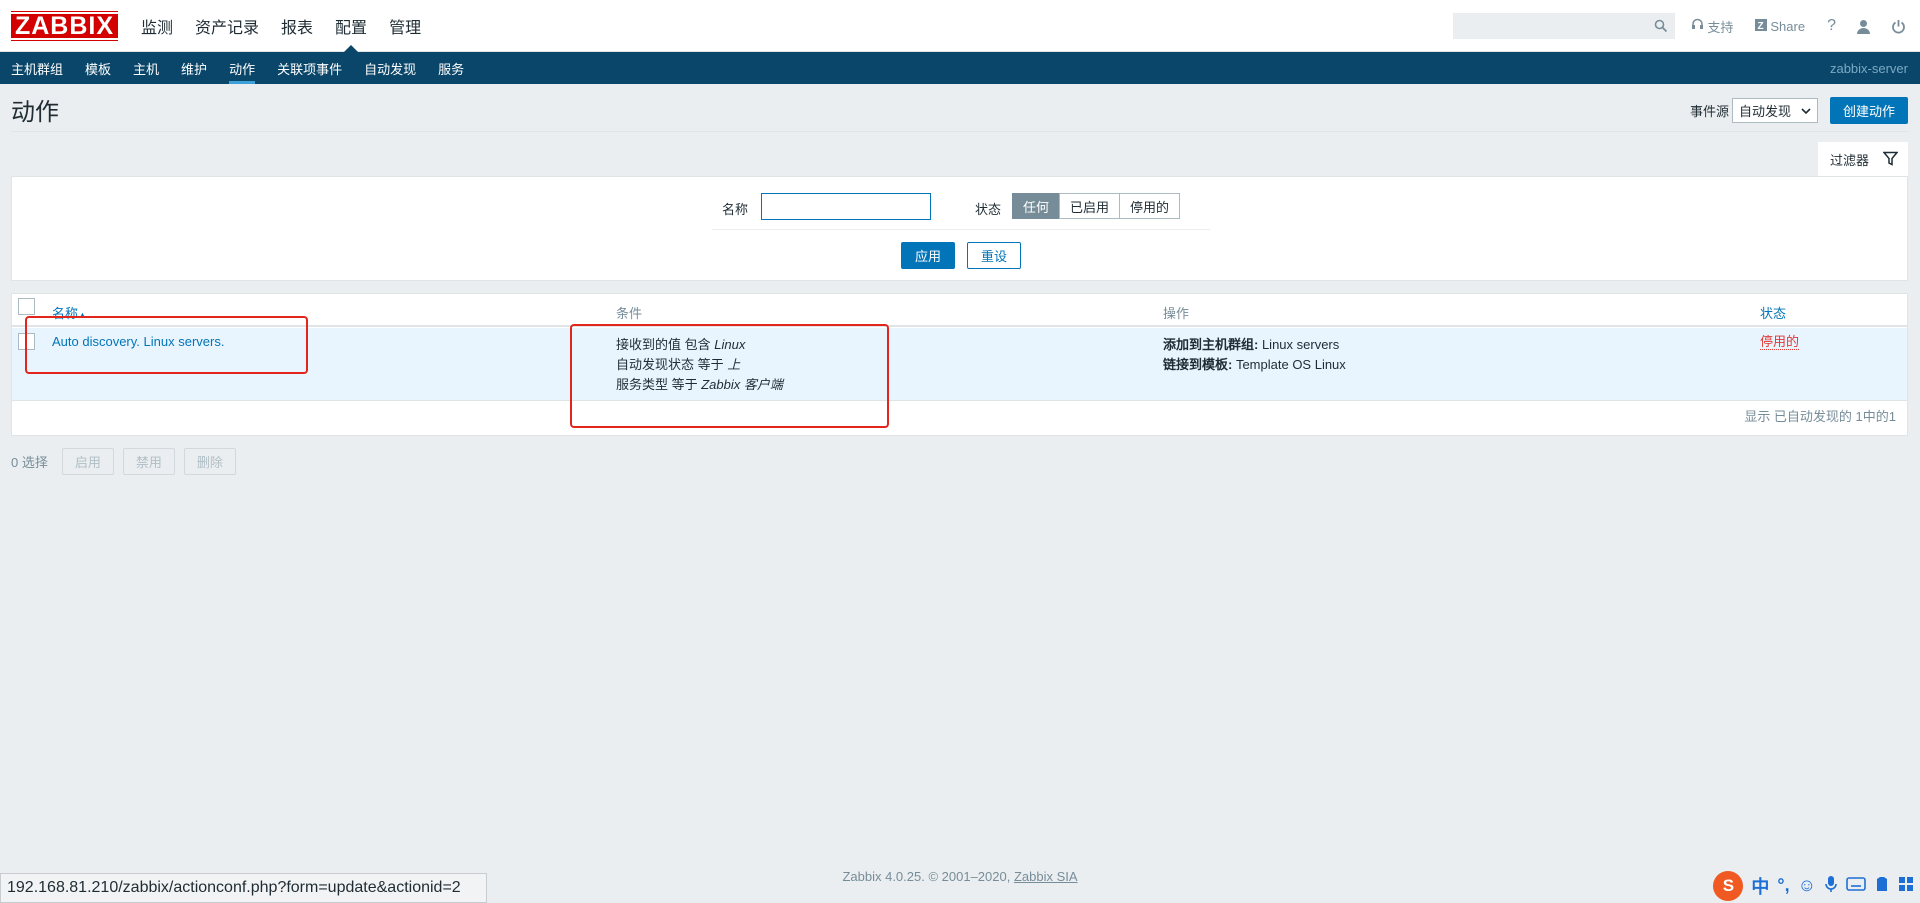 The image size is (1920, 903). I want to click on ime-logo-icon: S, so click(1728, 885).